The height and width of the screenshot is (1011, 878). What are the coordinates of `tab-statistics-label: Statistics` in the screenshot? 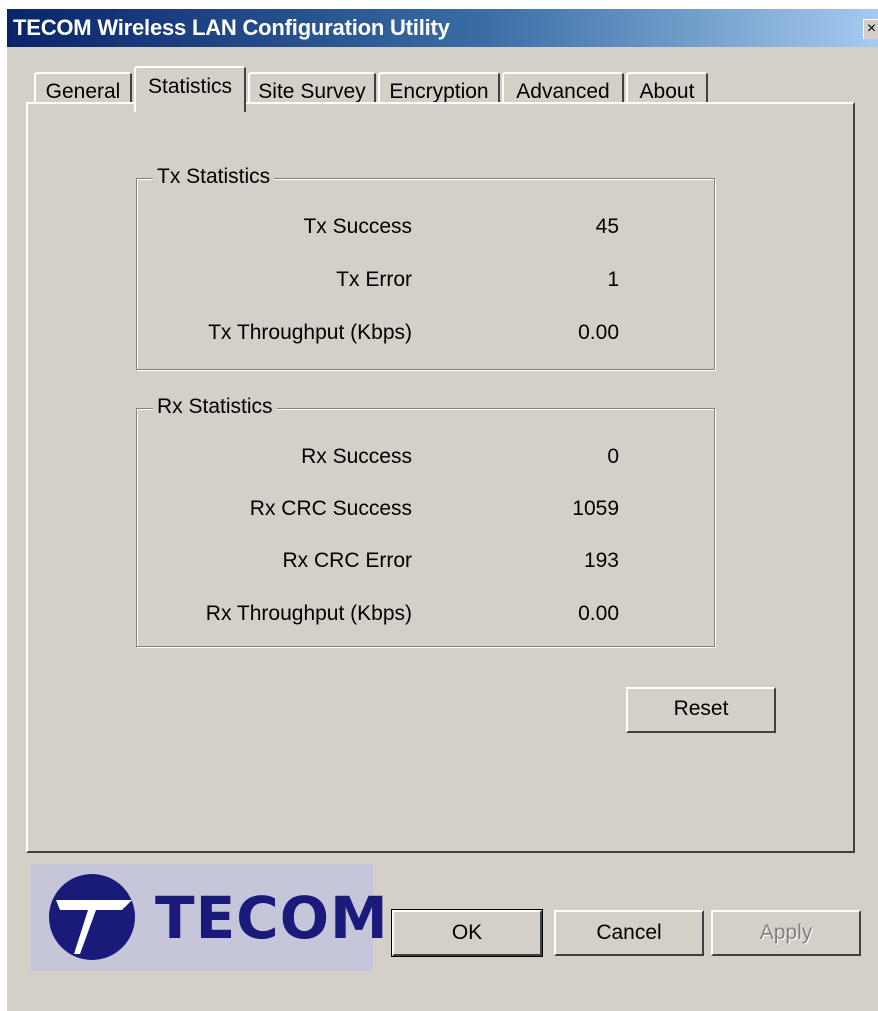 It's located at (190, 86).